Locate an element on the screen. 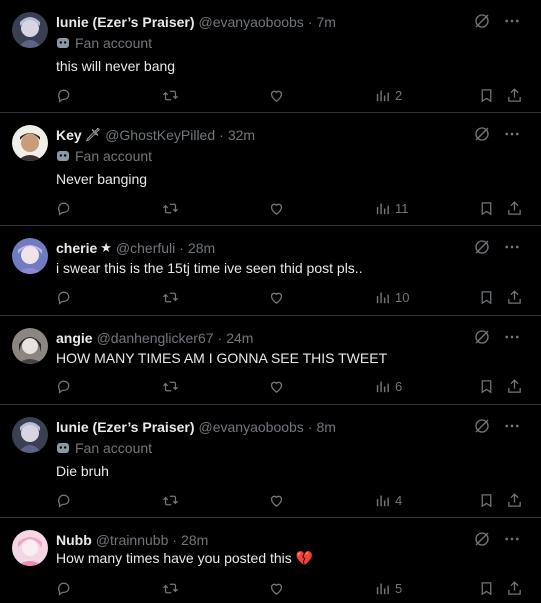  views-button: 4 is located at coordinates (388, 500).